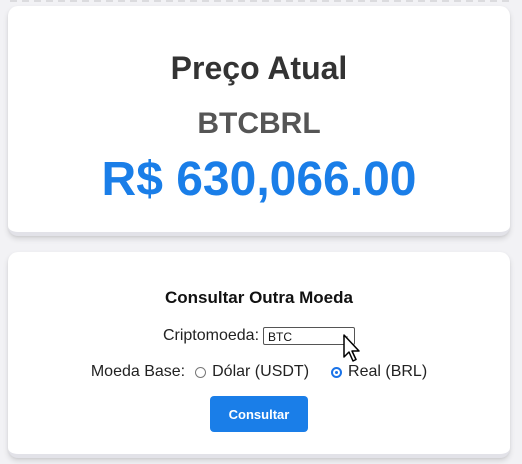 Image resolution: width=522 pixels, height=464 pixels. What do you see at coordinates (259, 297) in the screenshot?
I see `query-heading: Consultar Outra Moeda` at bounding box center [259, 297].